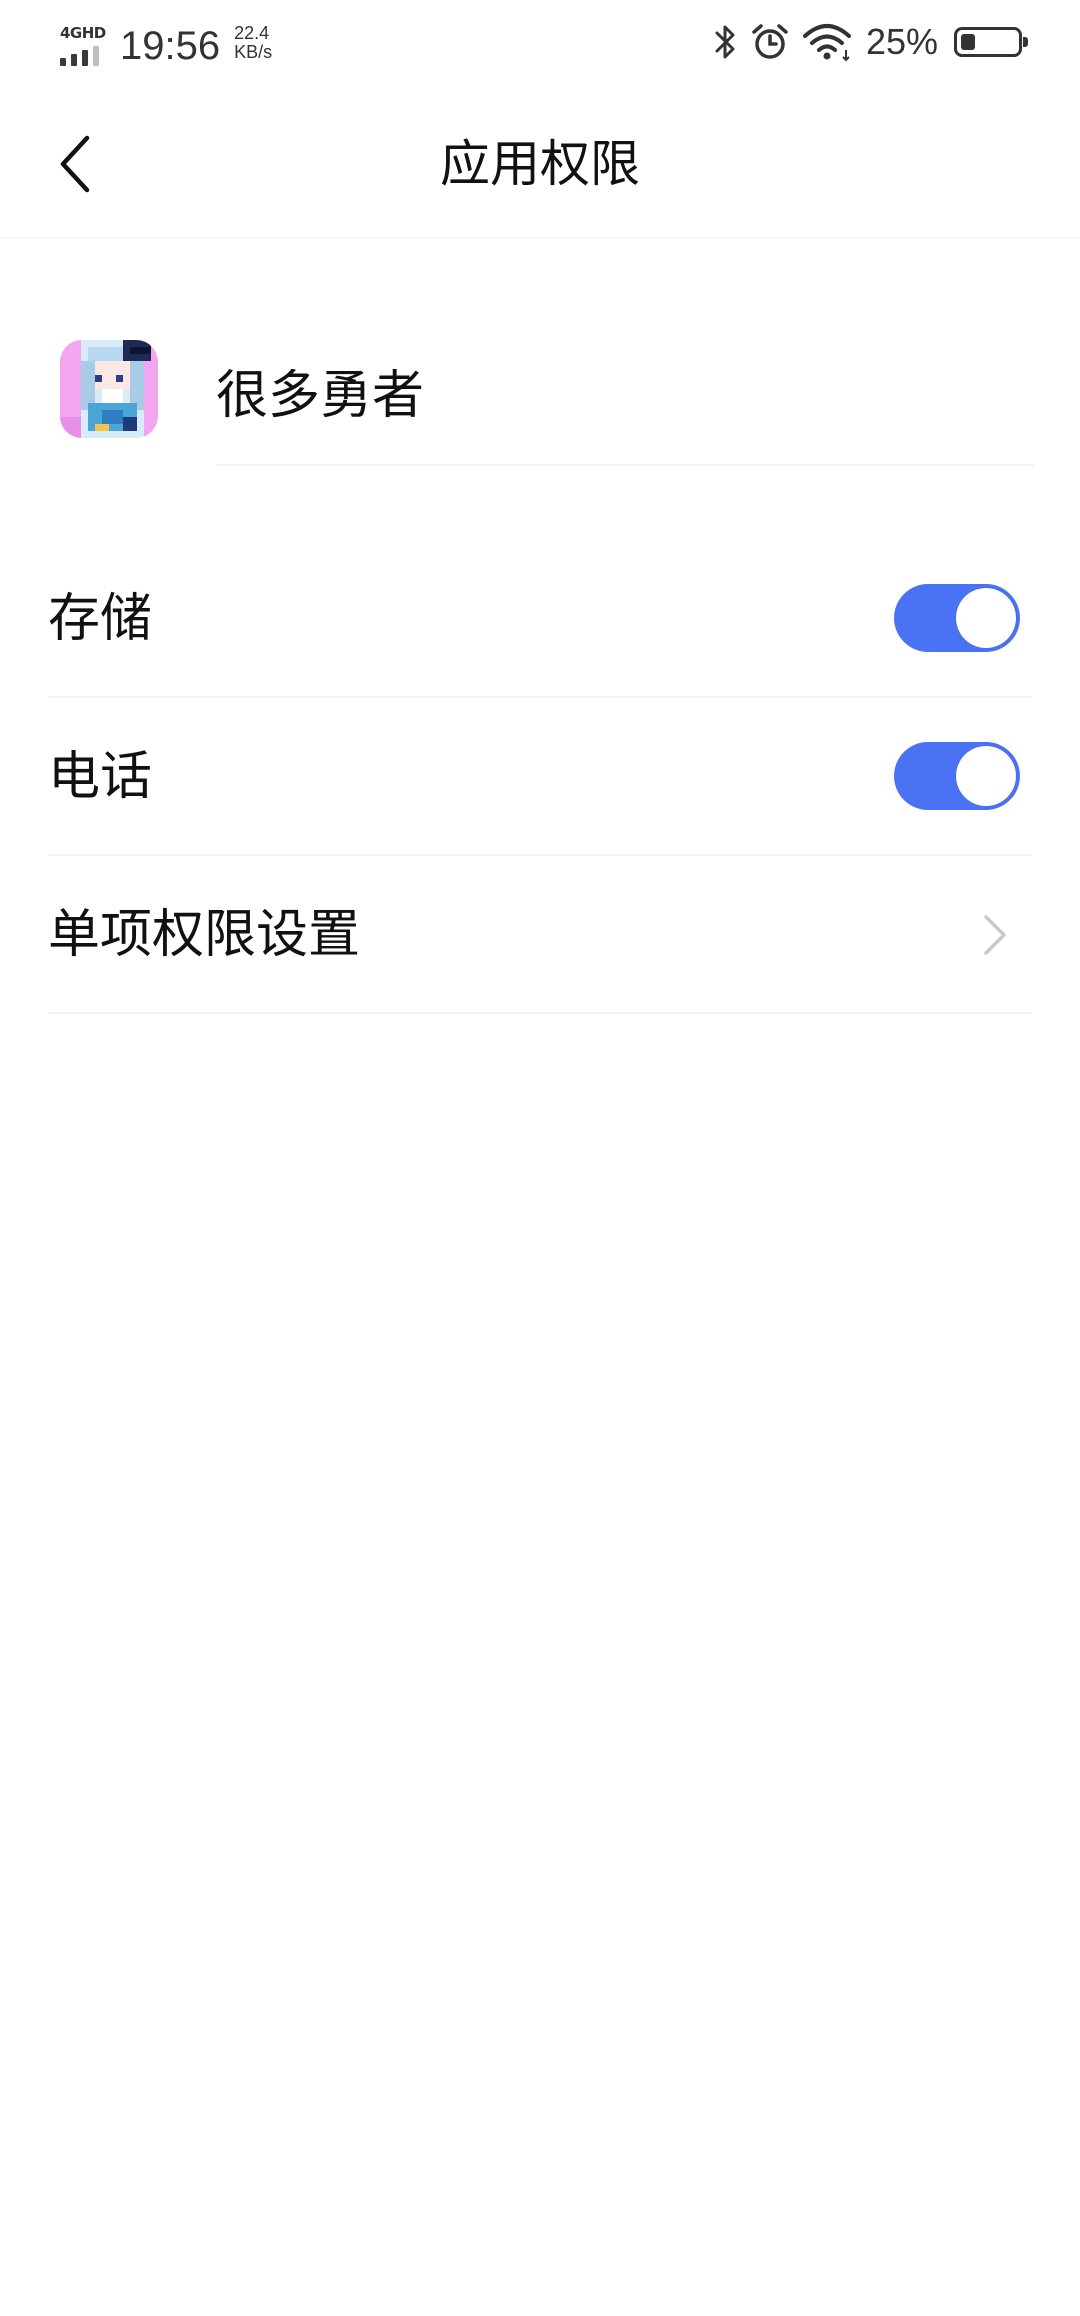 Image resolution: width=1080 pixels, height=2316 pixels. Describe the element at coordinates (253, 52) in the screenshot. I see `network-speed-unit: KB/s` at that location.